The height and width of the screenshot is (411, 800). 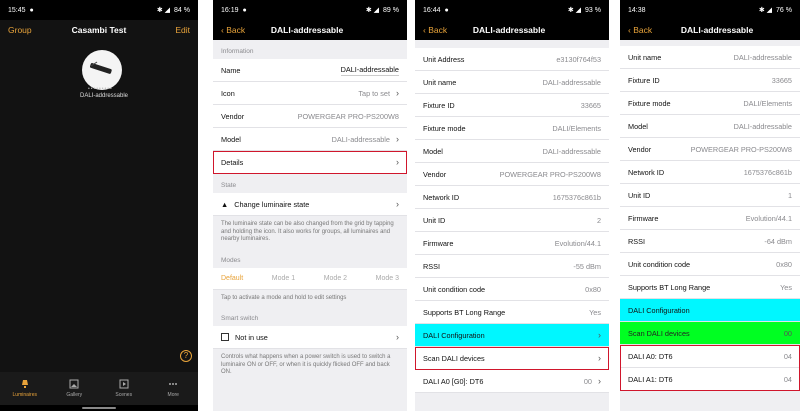 What do you see at coordinates (310, 337) in the screenshot?
I see `smart-switch-row: Not in use ›` at bounding box center [310, 337].